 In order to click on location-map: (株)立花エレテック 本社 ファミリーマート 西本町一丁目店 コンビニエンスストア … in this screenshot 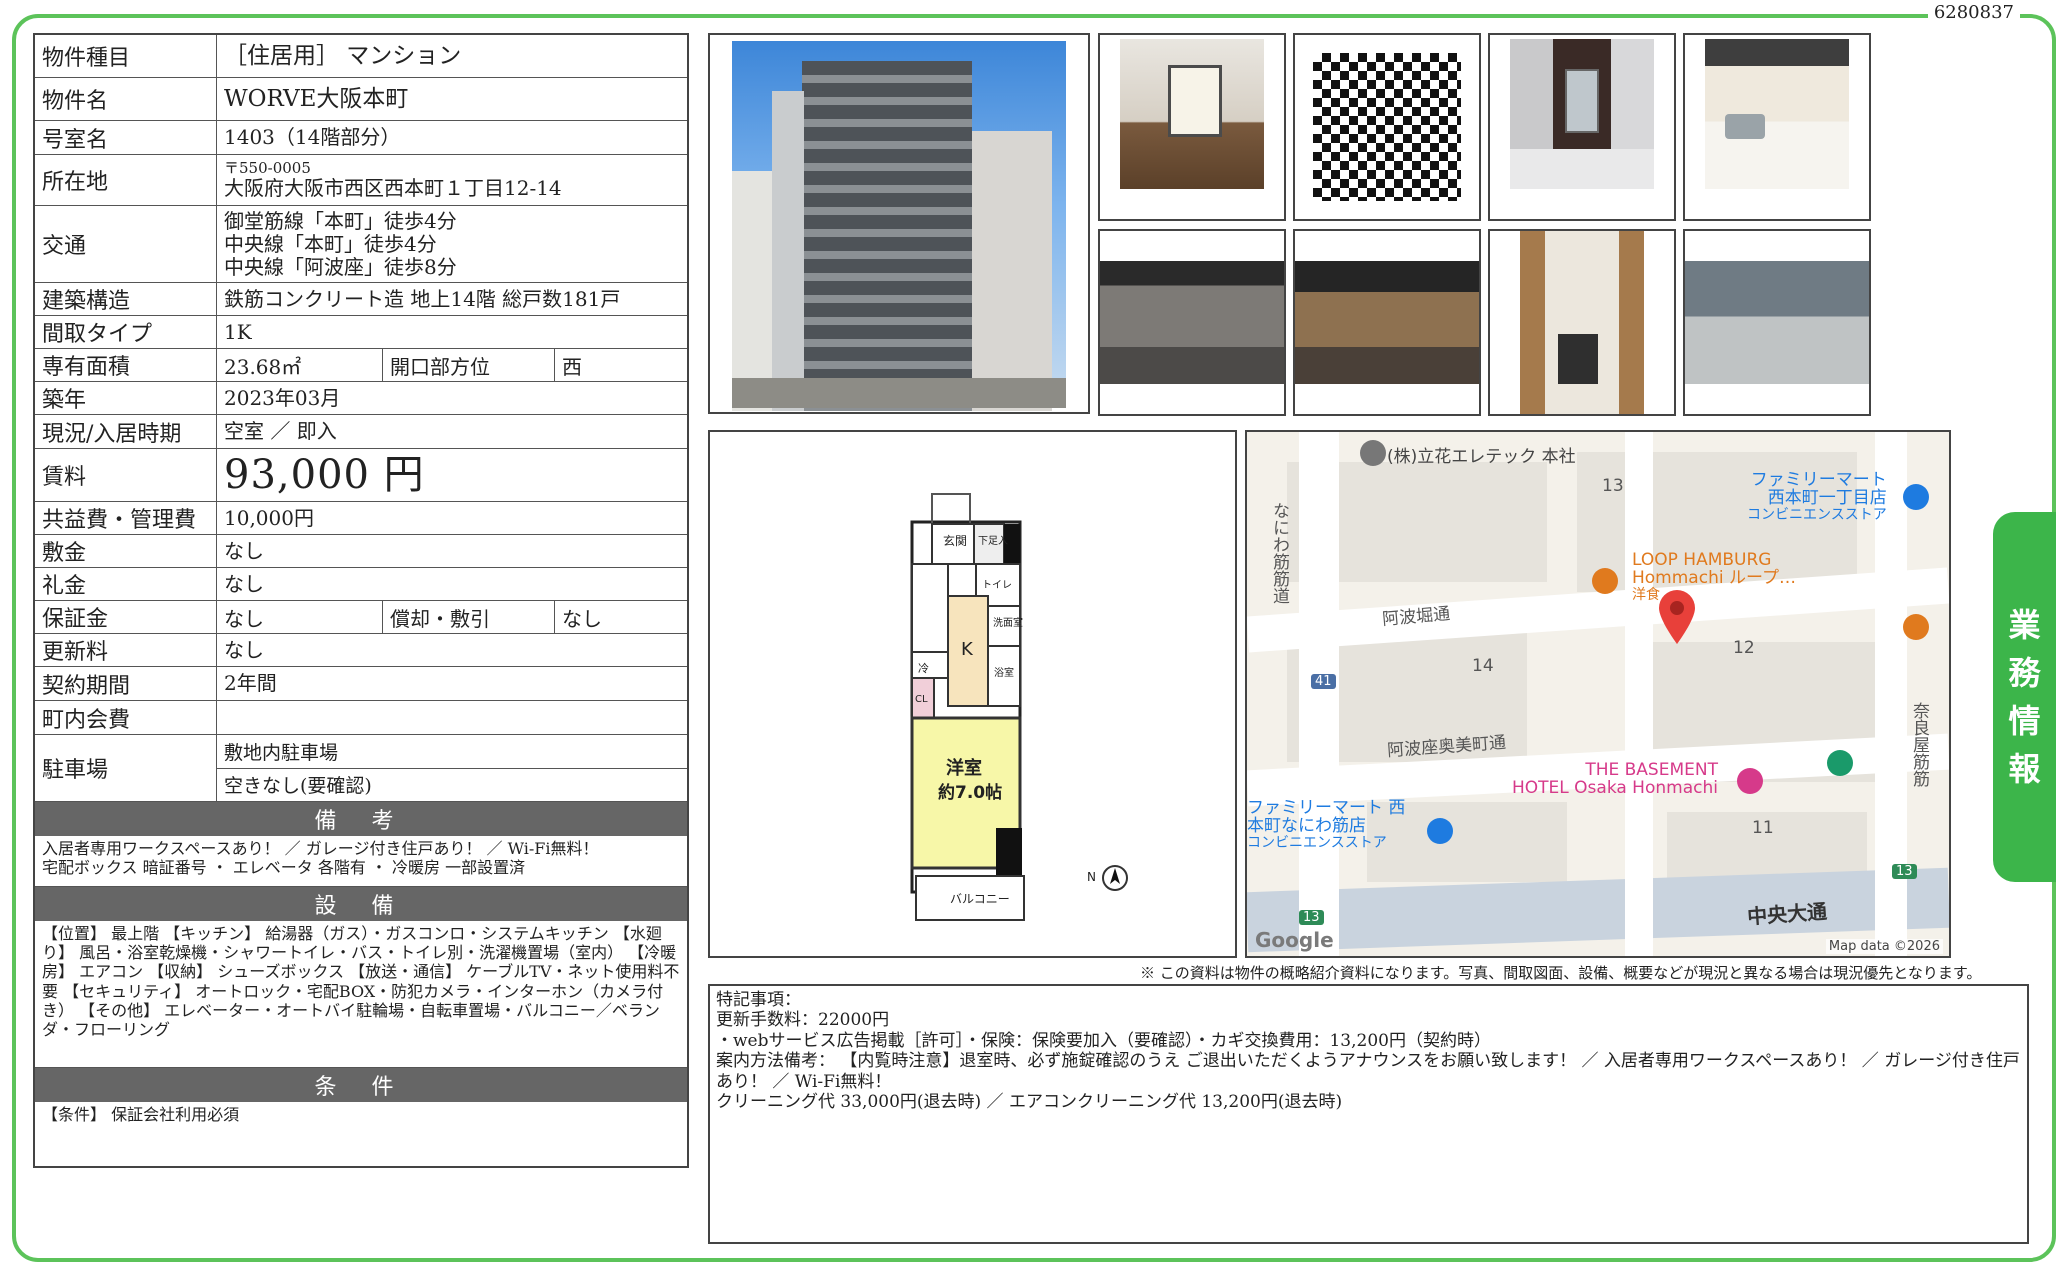, I will do `click(1598, 694)`.